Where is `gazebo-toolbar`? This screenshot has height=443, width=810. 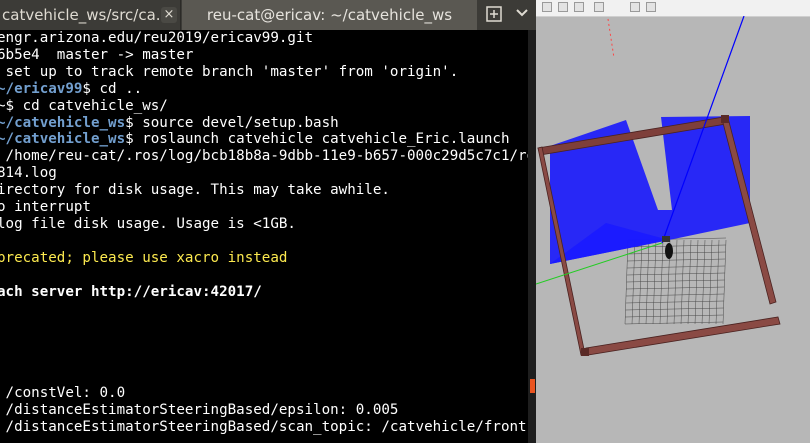 gazebo-toolbar is located at coordinates (673, 8).